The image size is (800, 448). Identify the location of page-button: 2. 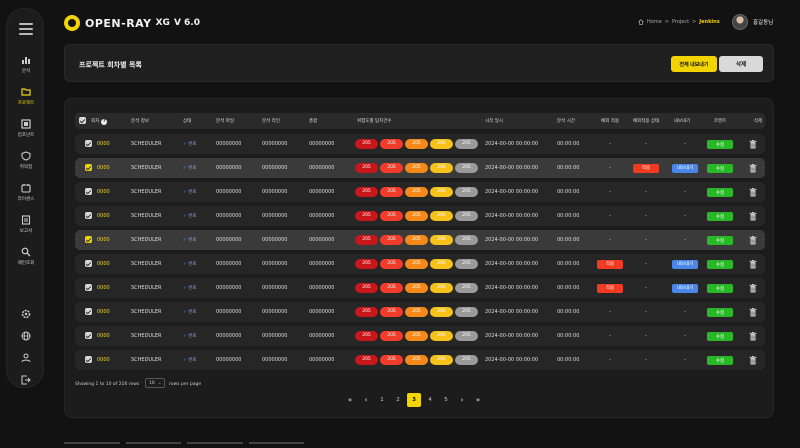
(398, 400).